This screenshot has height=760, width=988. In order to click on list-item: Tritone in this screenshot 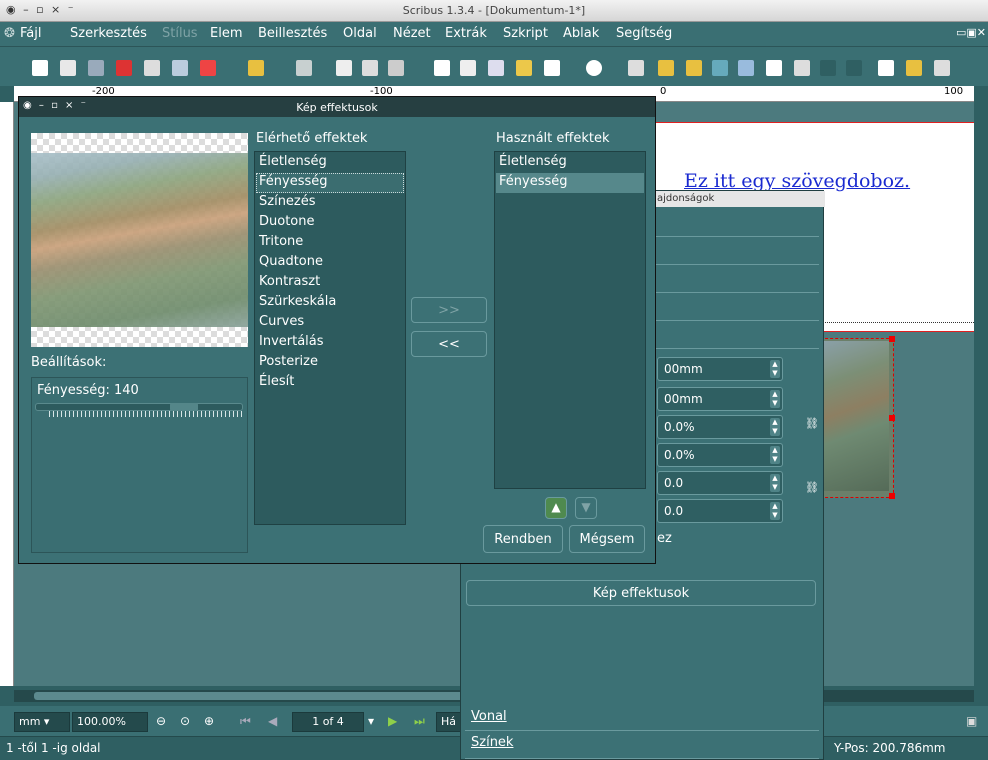, I will do `click(281, 241)`.